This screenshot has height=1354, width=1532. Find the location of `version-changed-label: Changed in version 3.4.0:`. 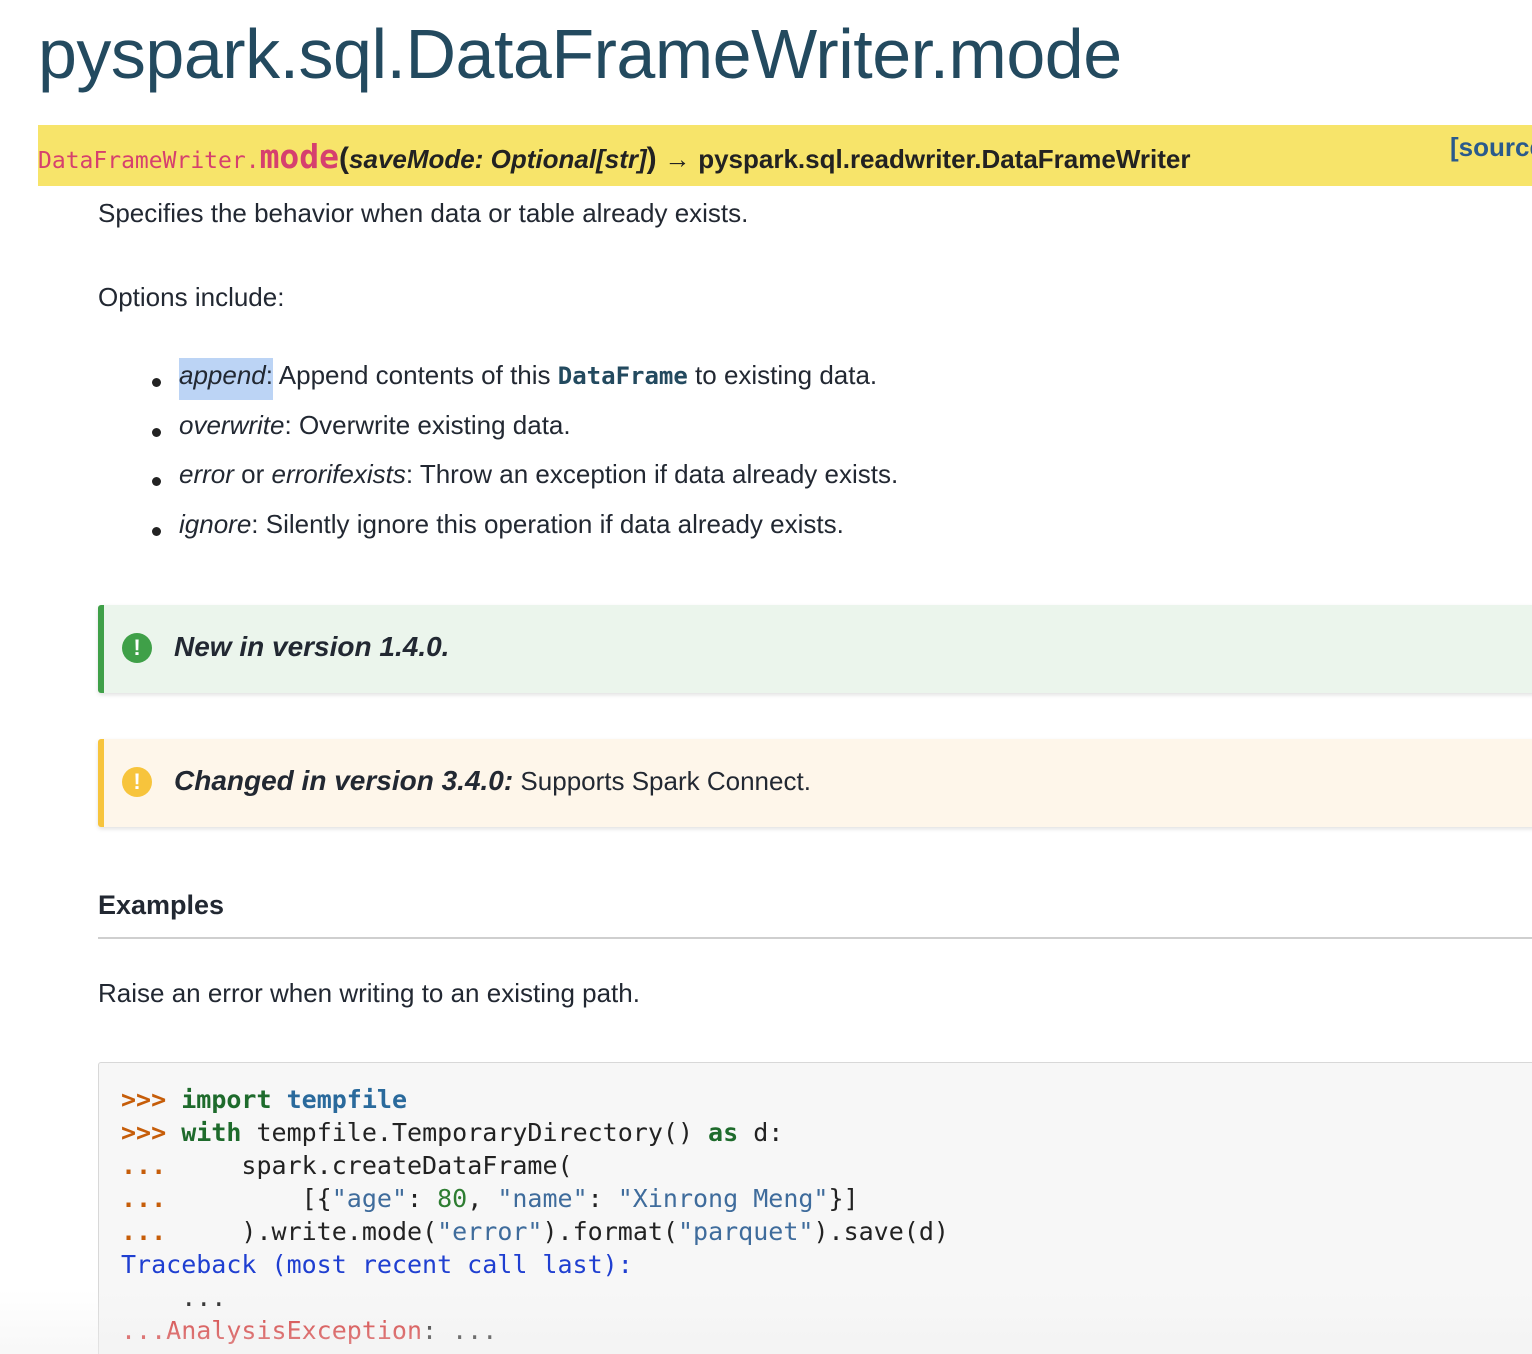

version-changed-label: Changed in version 3.4.0: is located at coordinates (344, 780).